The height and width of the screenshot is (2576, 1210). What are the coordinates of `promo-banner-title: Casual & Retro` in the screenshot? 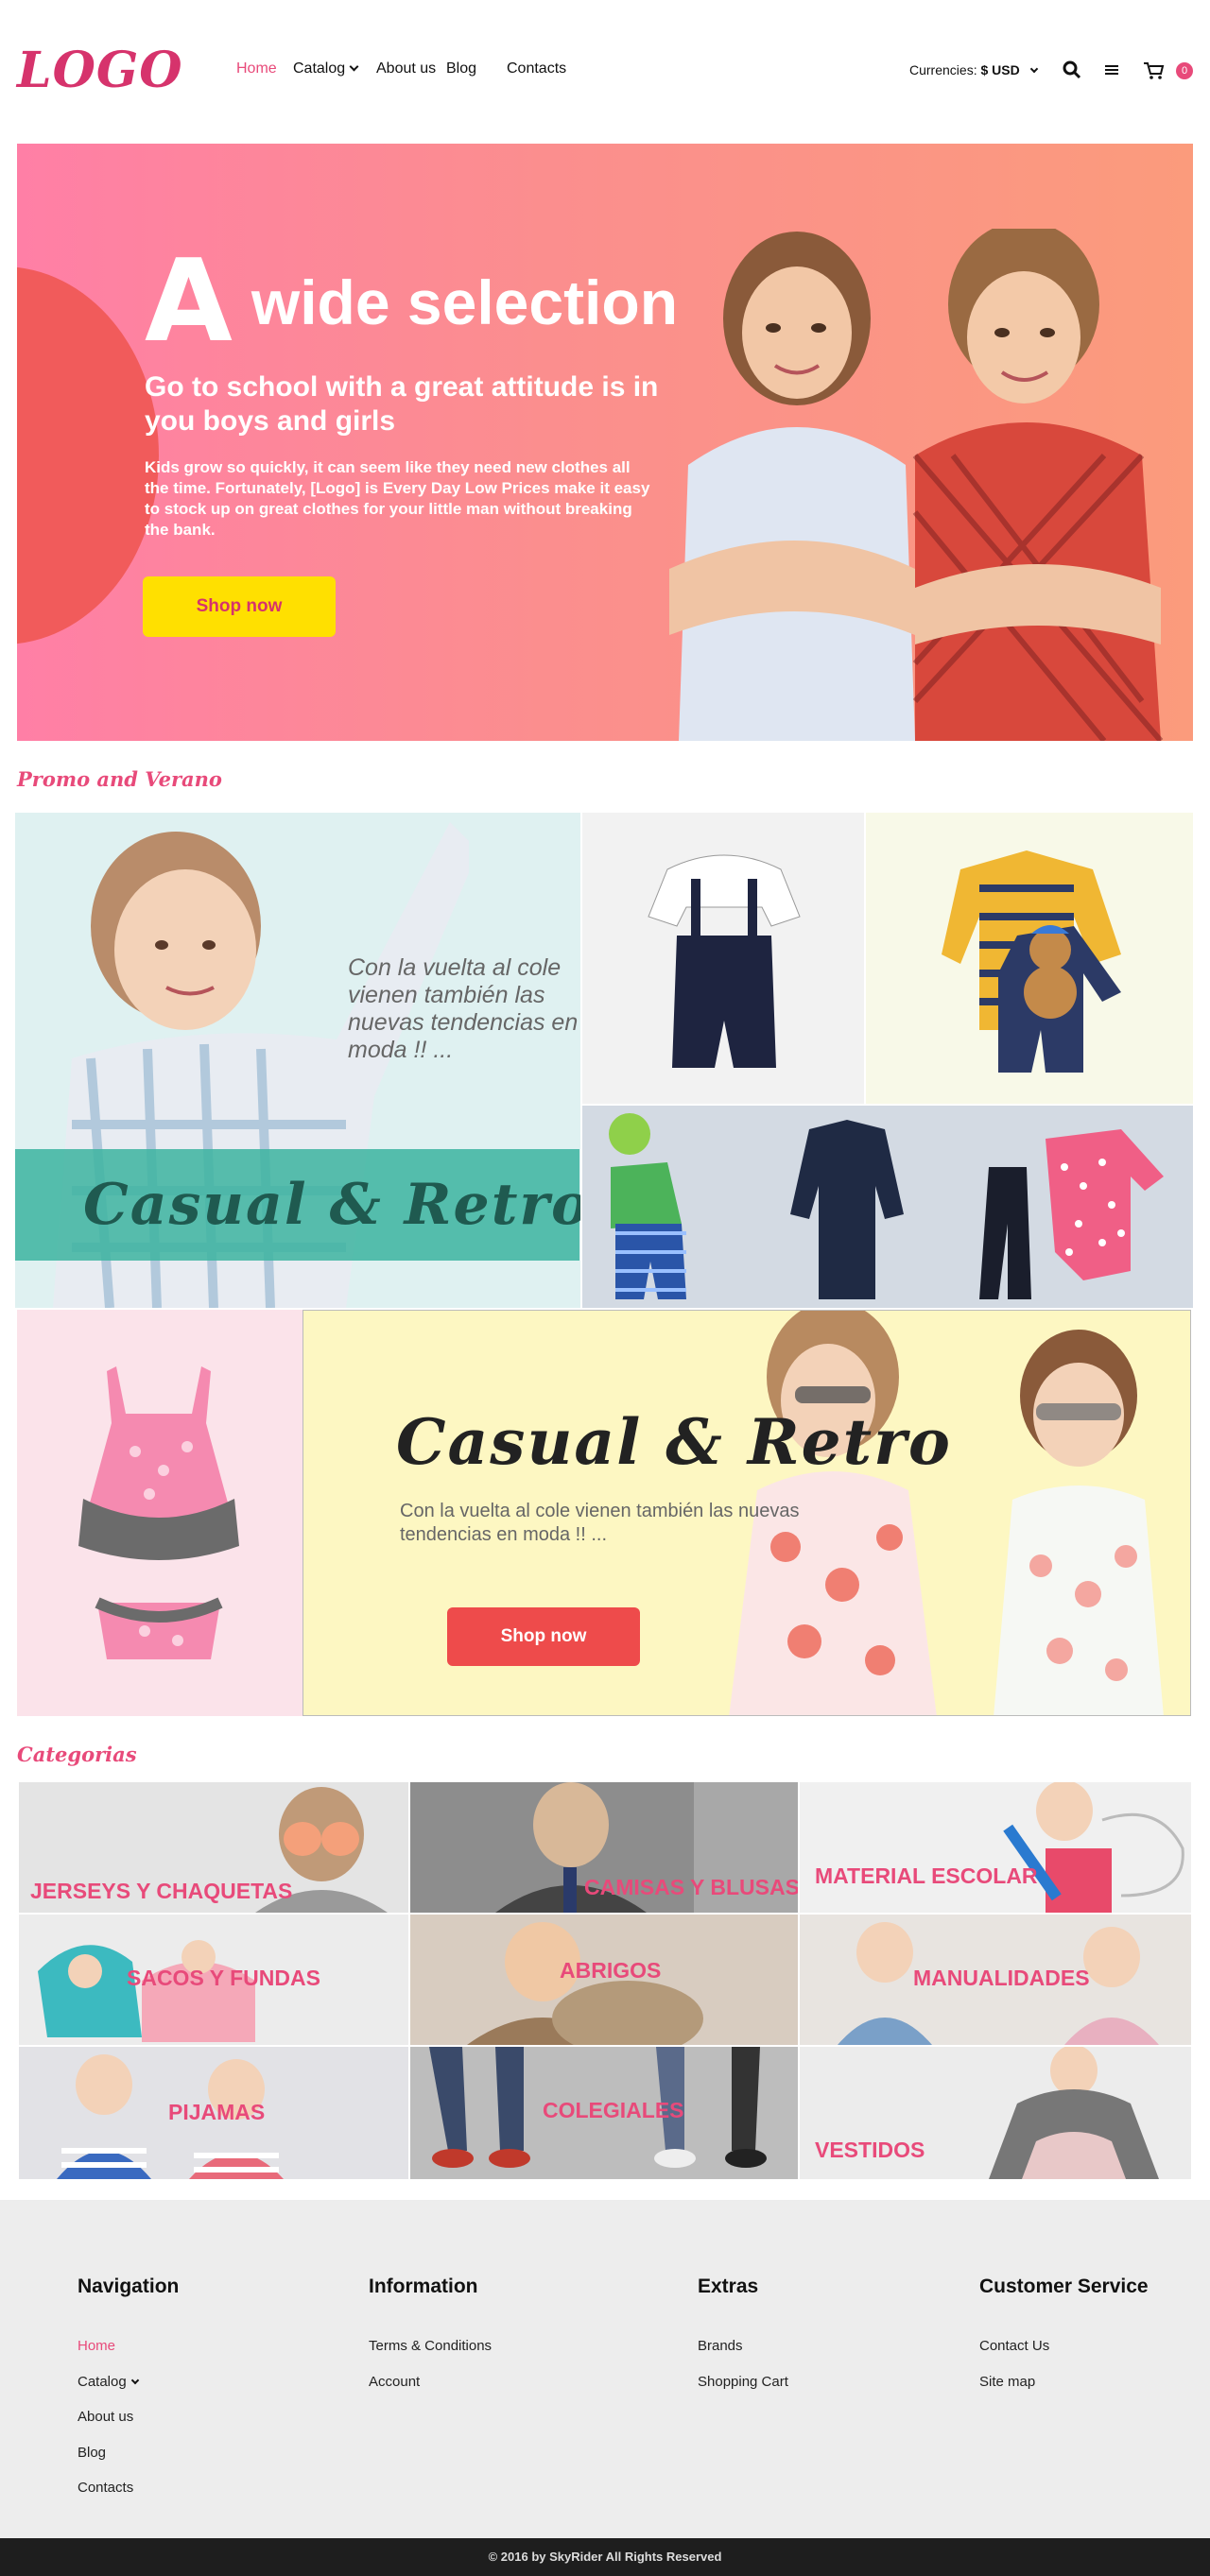 It's located at (674, 1442).